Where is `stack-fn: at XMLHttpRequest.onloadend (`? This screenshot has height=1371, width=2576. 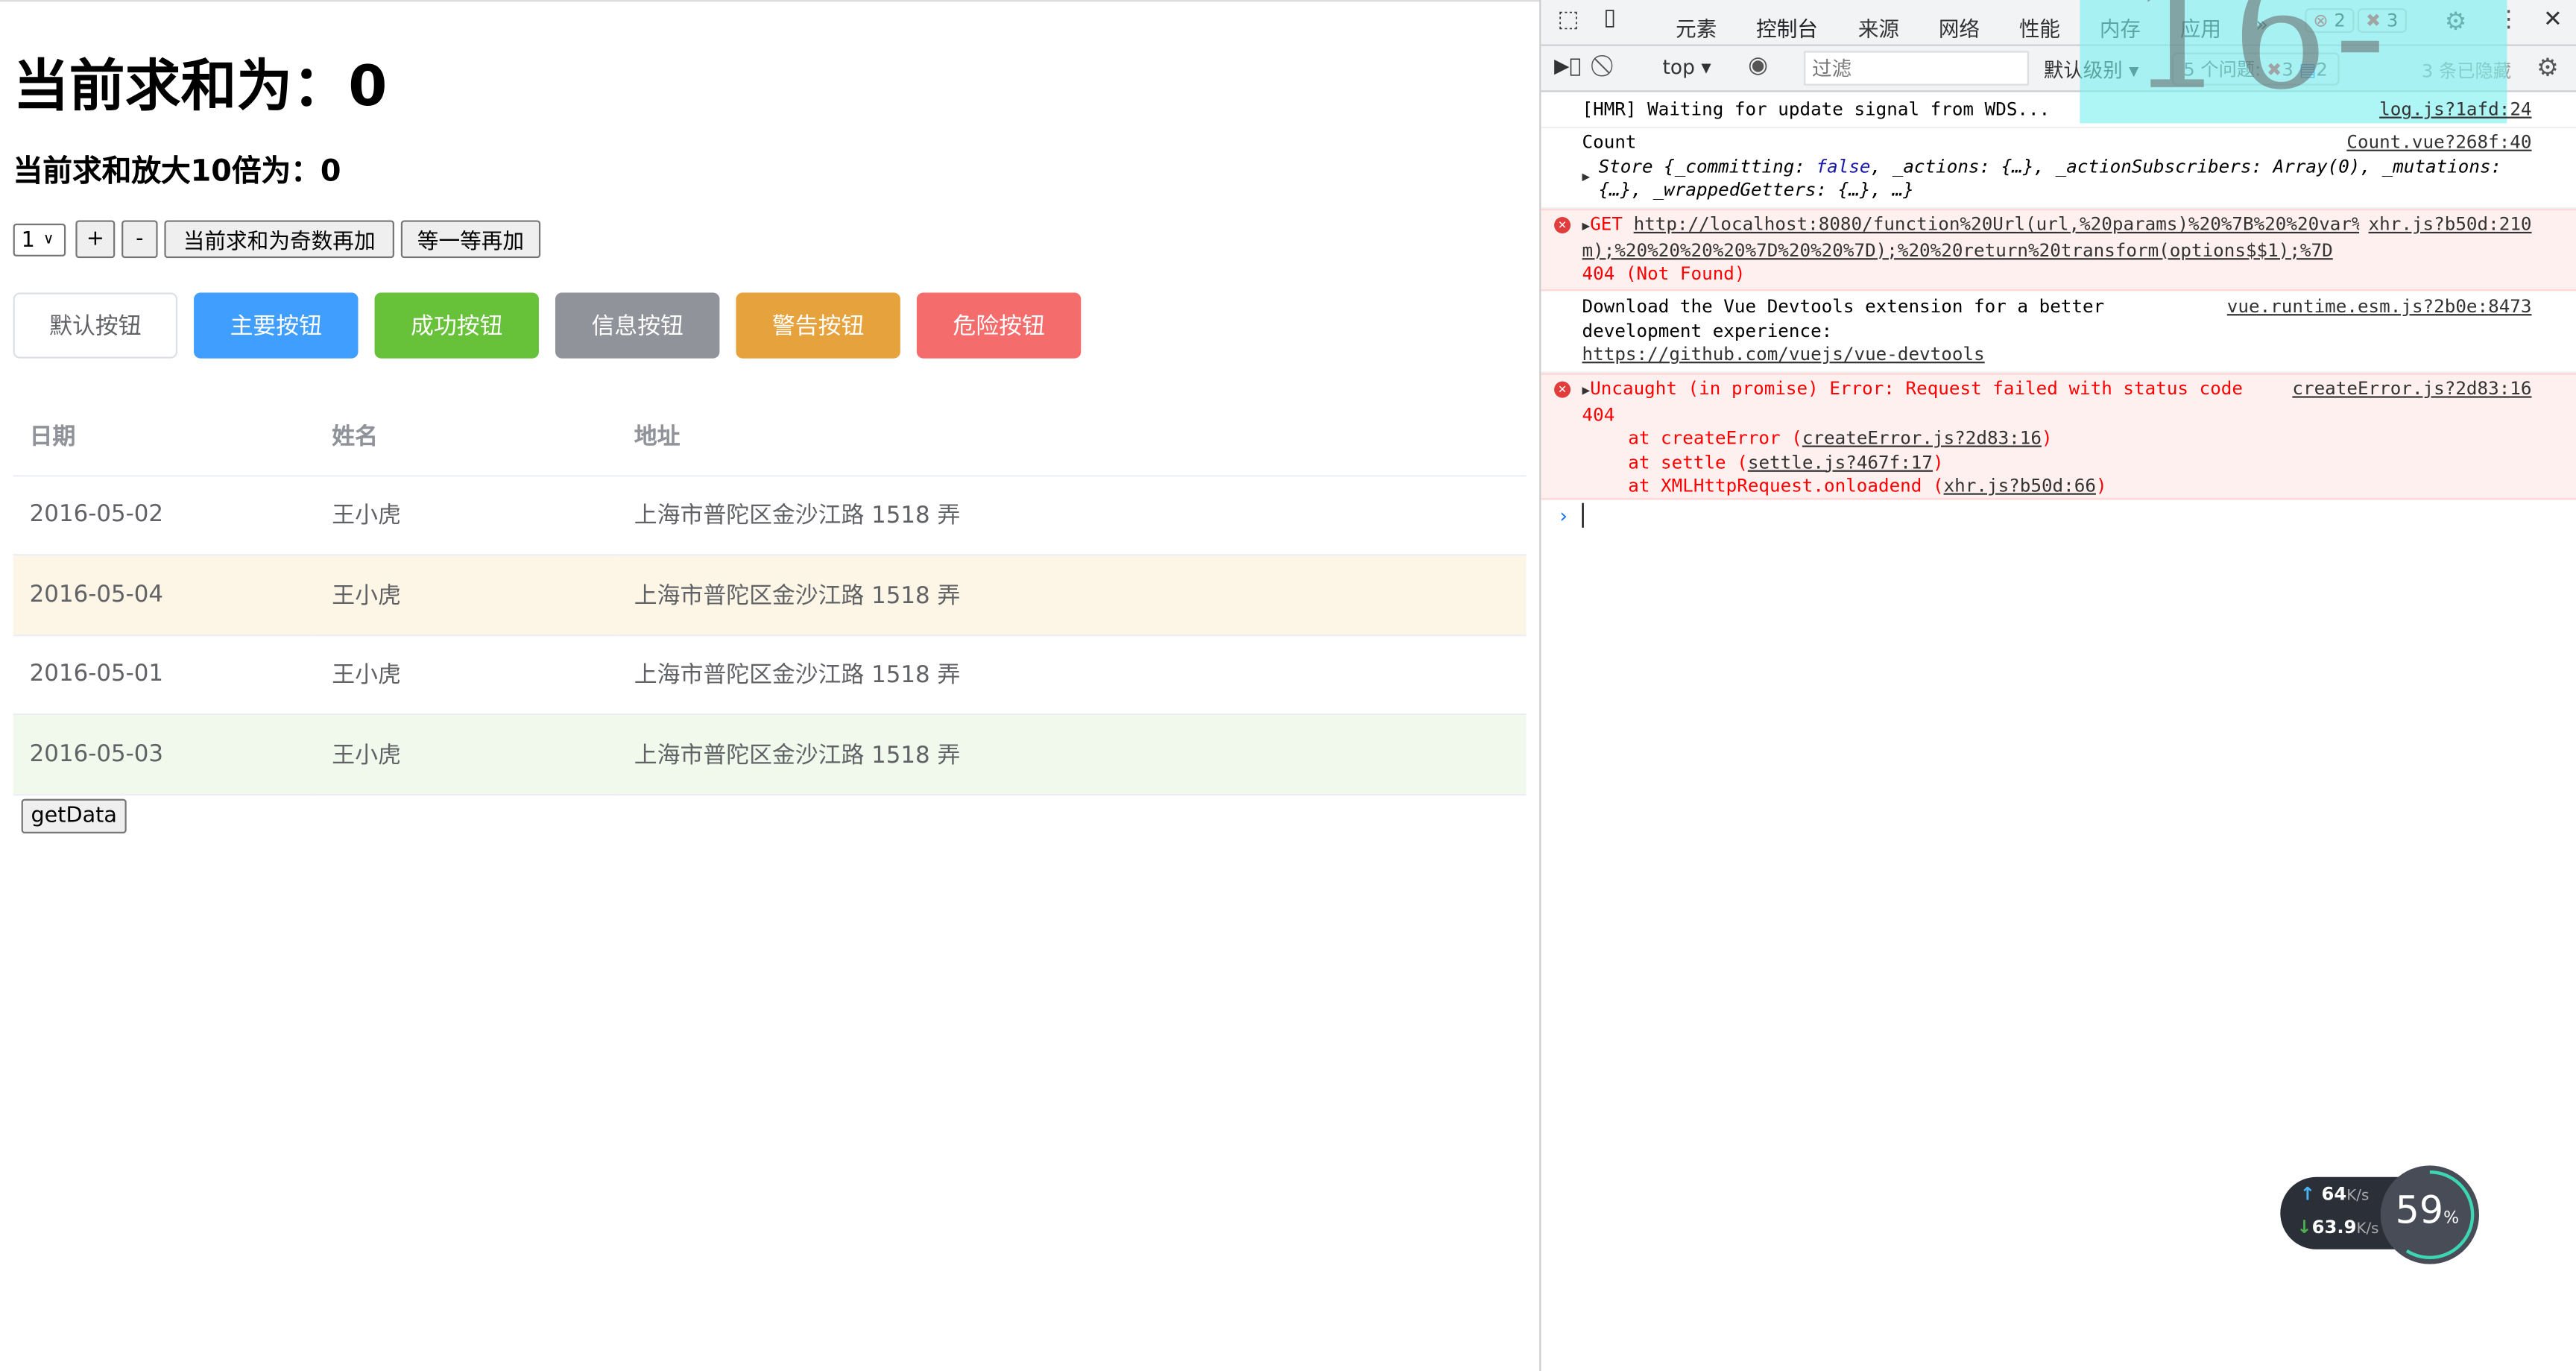 stack-fn: at XMLHttpRequest.onloadend ( is located at coordinates (1786, 486).